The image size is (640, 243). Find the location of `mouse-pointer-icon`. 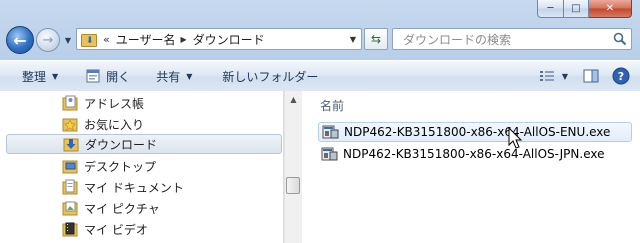

mouse-pointer-icon is located at coordinates (515, 138).